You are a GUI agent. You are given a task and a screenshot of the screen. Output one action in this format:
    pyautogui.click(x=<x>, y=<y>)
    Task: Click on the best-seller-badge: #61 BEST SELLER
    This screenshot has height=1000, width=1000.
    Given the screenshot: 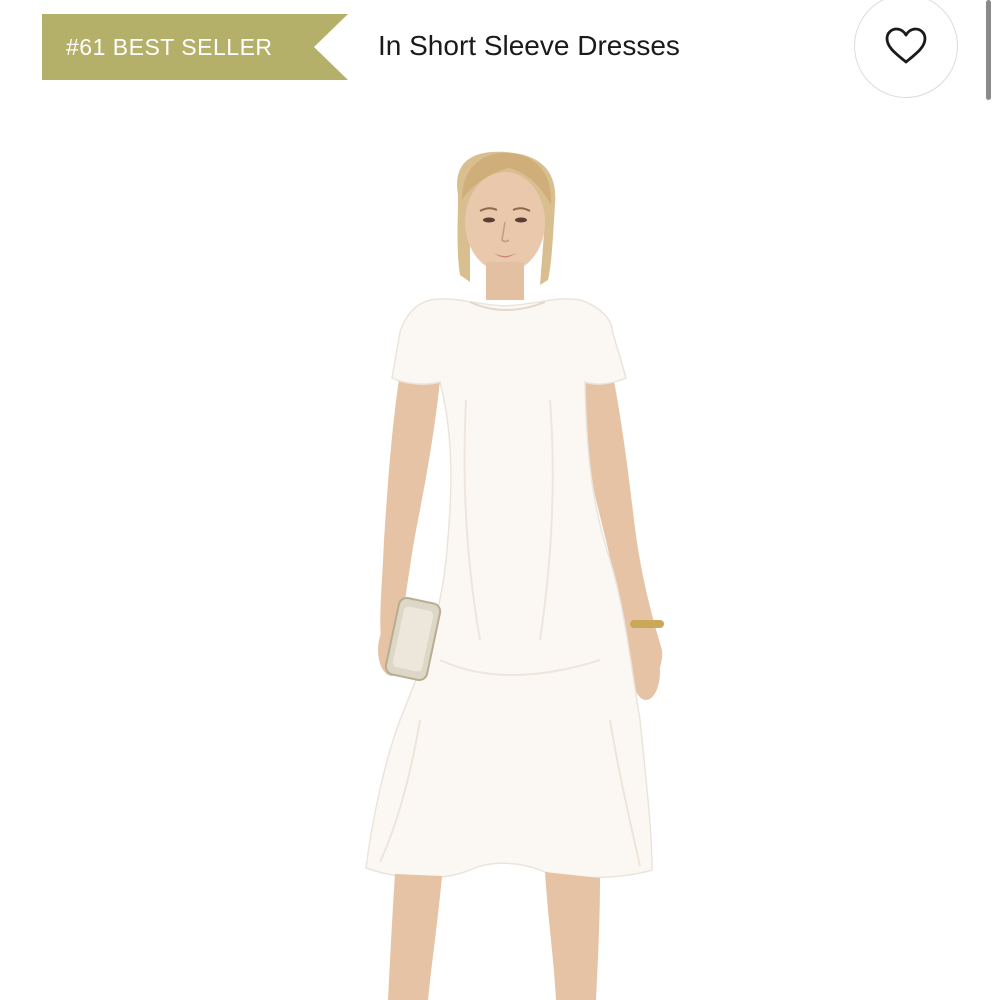 What is the action you would take?
    pyautogui.click(x=195, y=47)
    